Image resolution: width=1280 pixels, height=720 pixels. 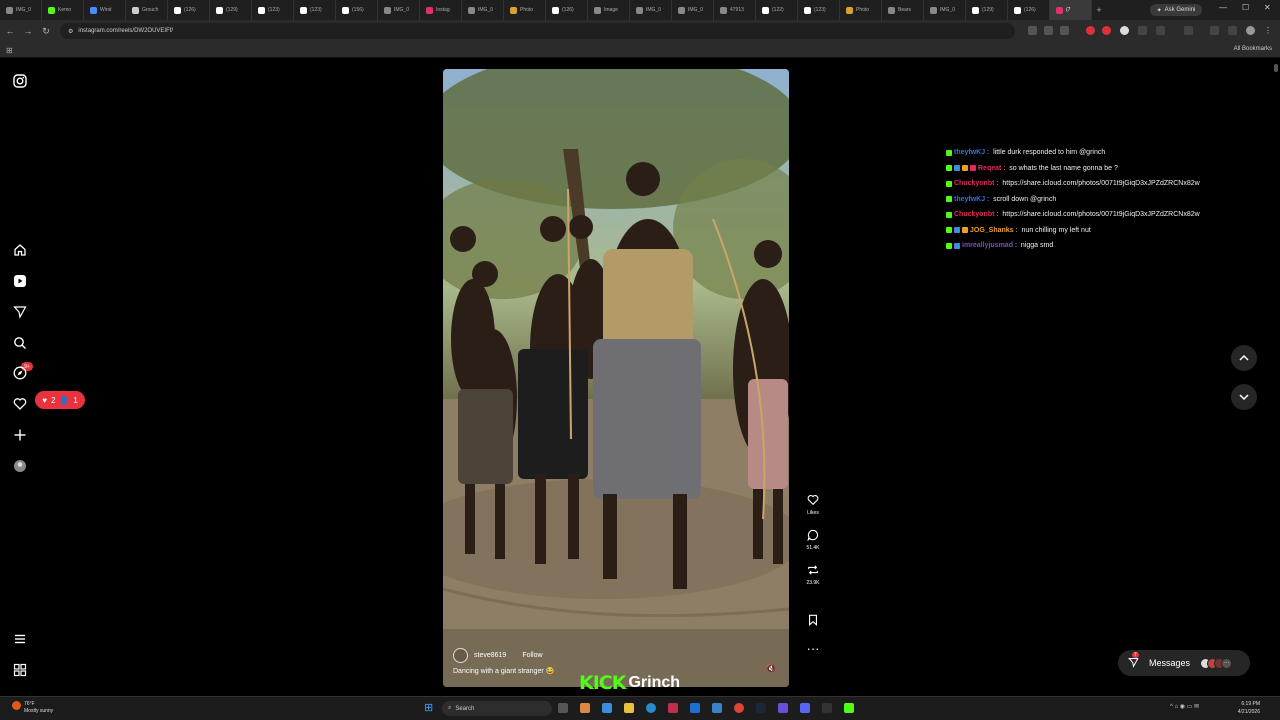 I want to click on weather-widget: 76°F Mostly sunny, so click(x=32, y=708).